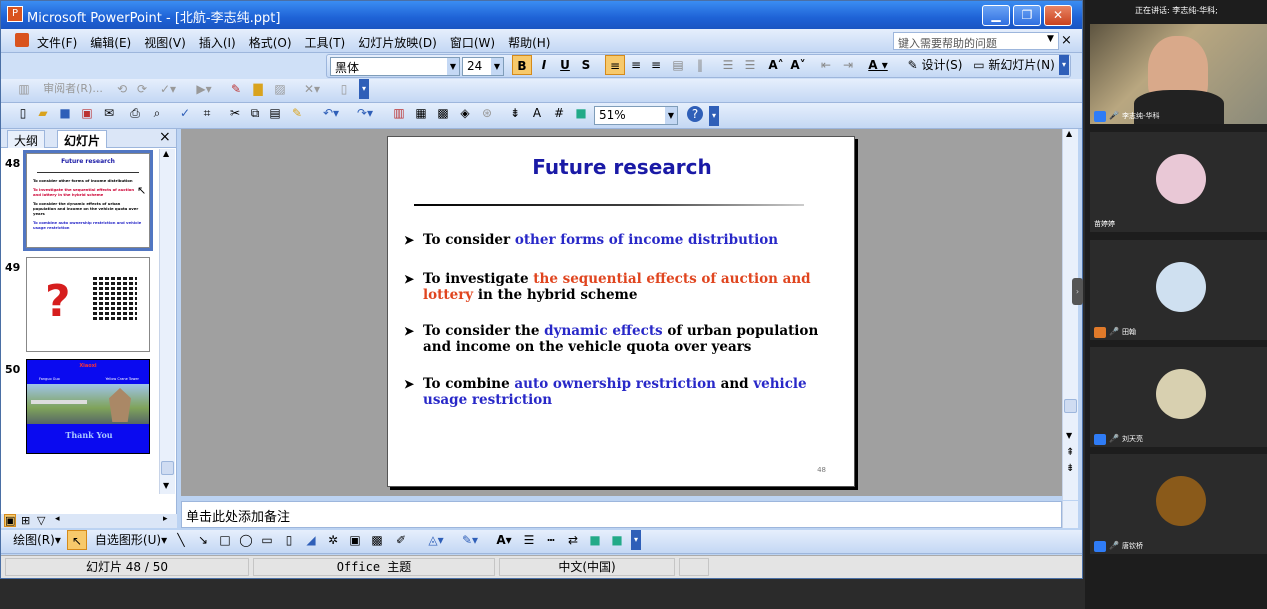  Describe the element at coordinates (1066, 40) in the screenshot. I see `document-close-button: ×` at that location.